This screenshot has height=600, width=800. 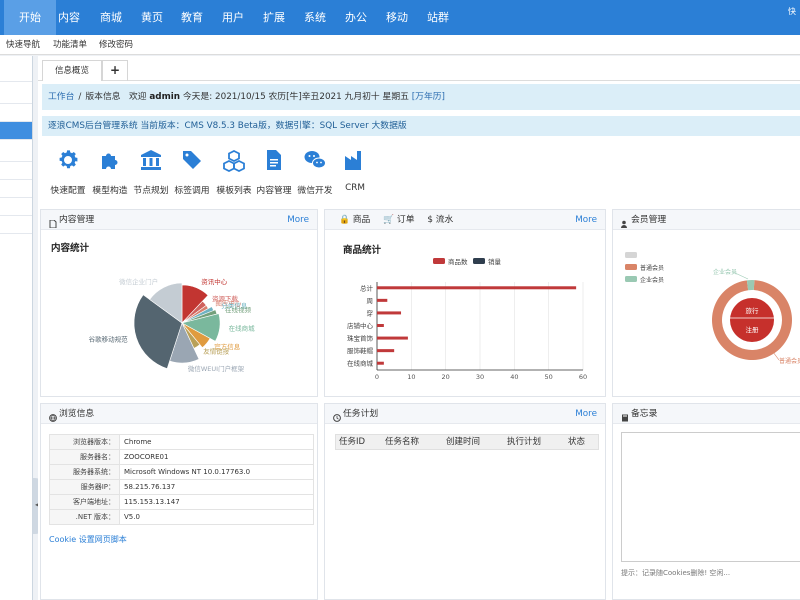 What do you see at coordinates (360, 325) in the screenshot?
I see `y-tick-label: 店铺中心` at bounding box center [360, 325].